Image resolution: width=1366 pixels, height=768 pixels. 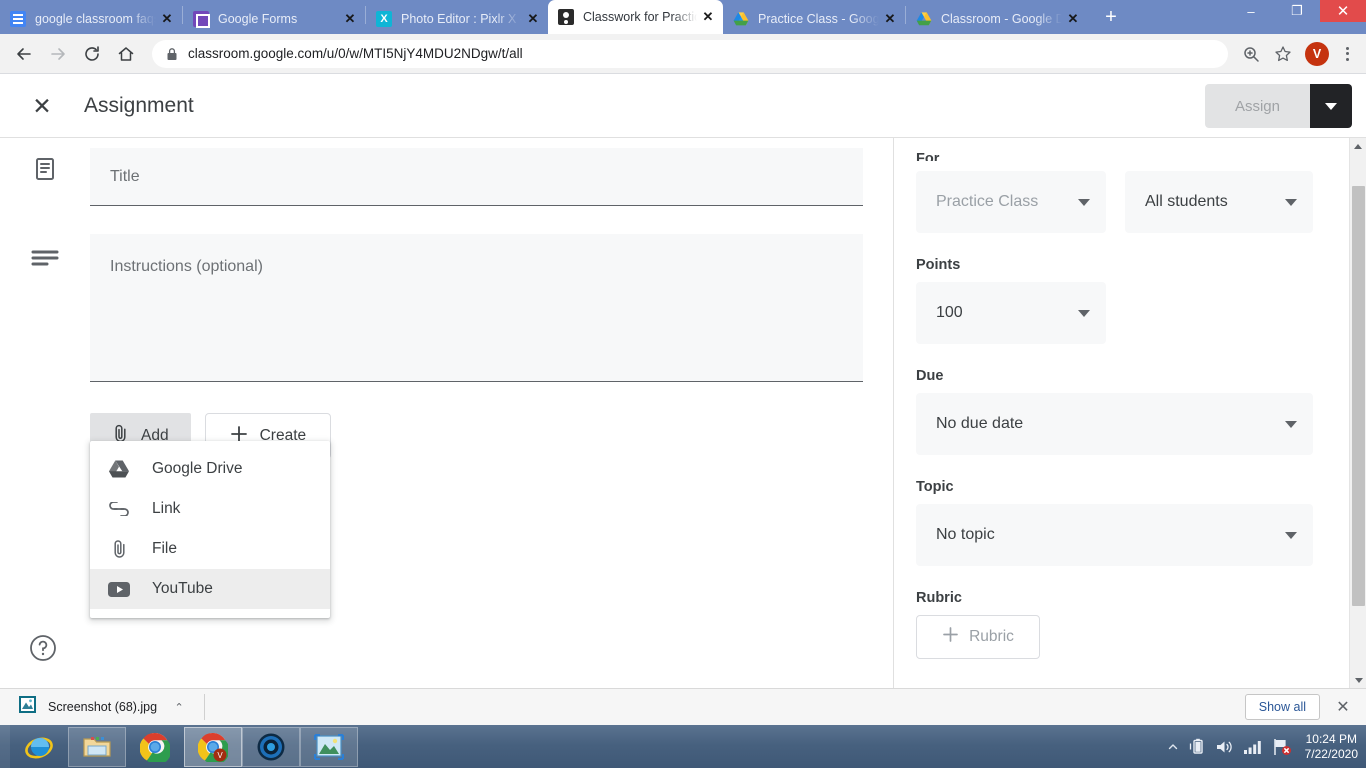 I want to click on battery-icon, so click(x=1197, y=746).